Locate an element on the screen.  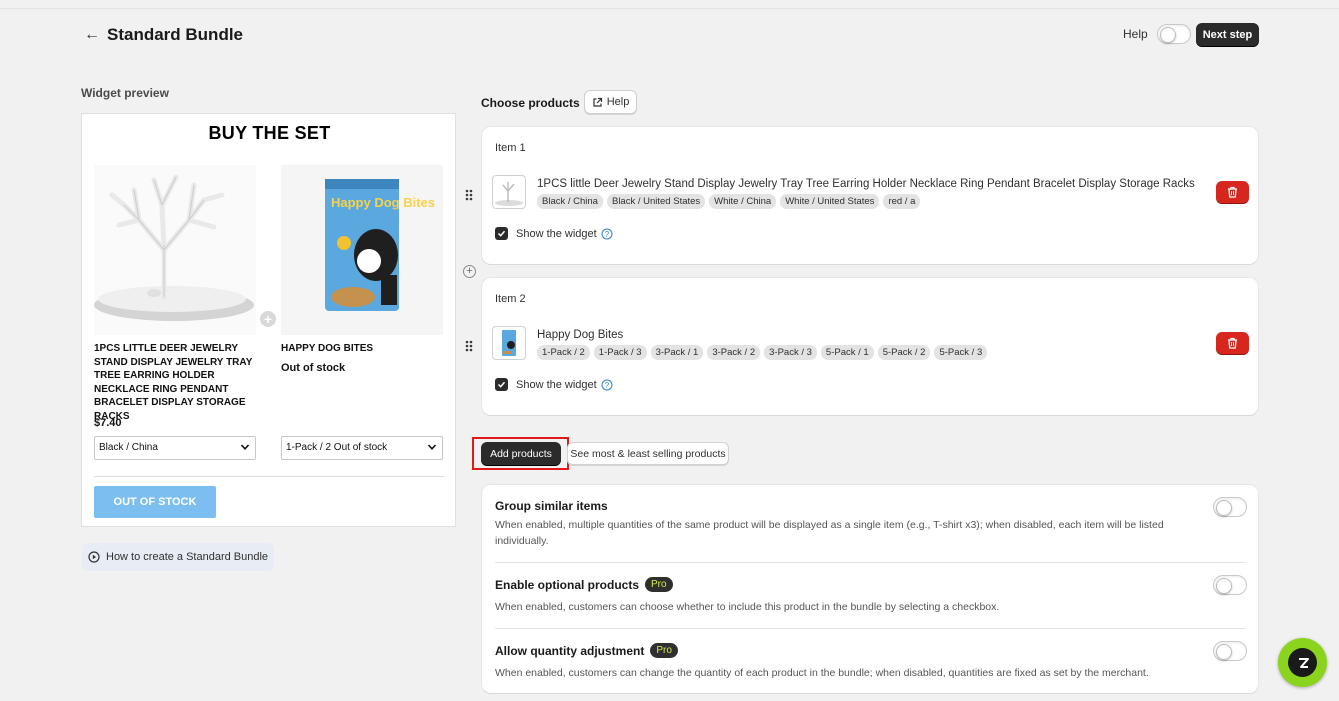
optional-products-toggle is located at coordinates (1230, 585).